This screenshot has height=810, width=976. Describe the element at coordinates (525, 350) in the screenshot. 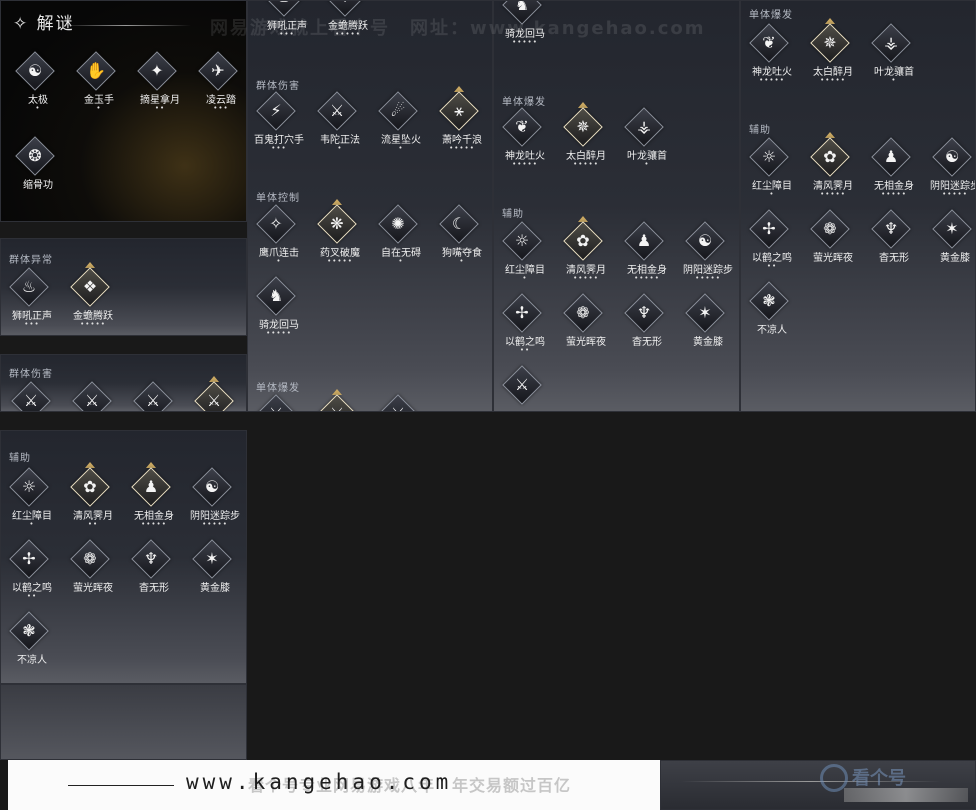

I see `skill-level-dots: ••` at that location.